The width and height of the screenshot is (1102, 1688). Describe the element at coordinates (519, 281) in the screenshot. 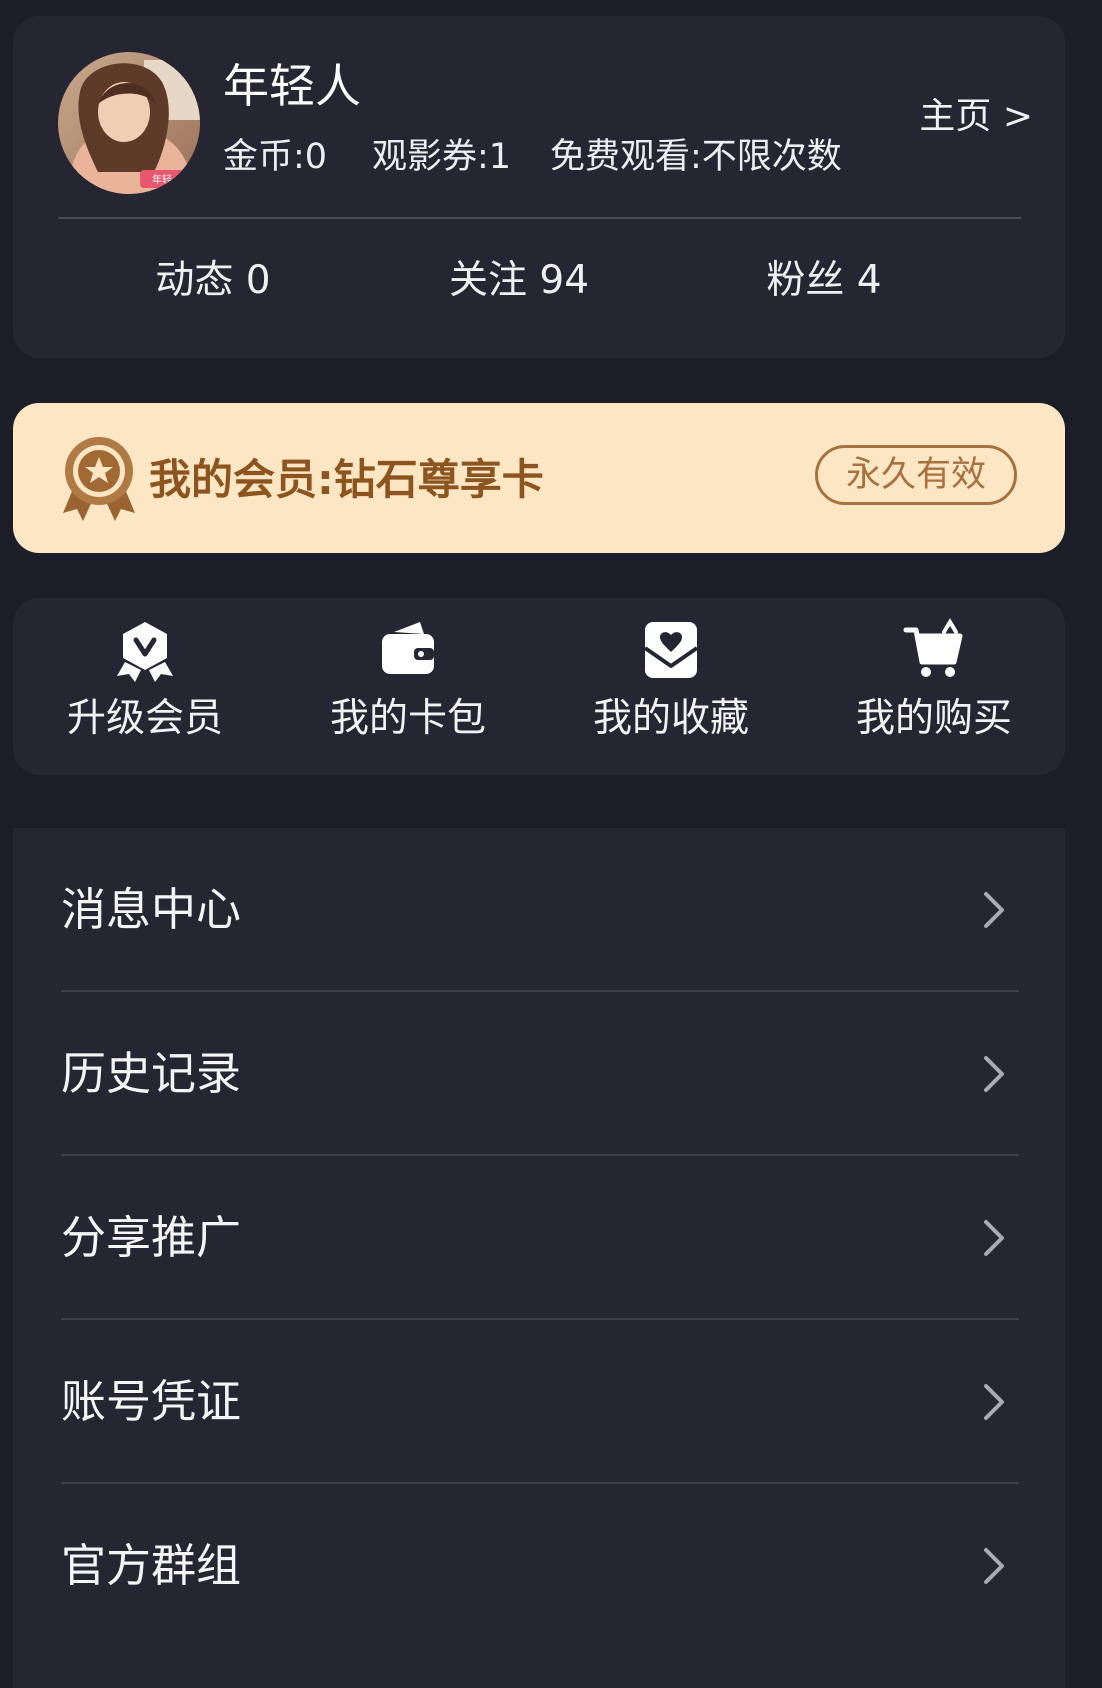

I see `following-count: 关注 94` at that location.